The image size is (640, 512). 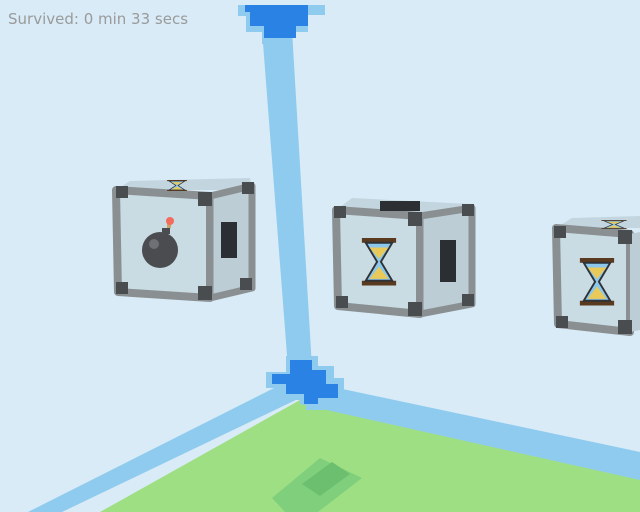 I want to click on crate-hourglass, so click(x=404, y=258).